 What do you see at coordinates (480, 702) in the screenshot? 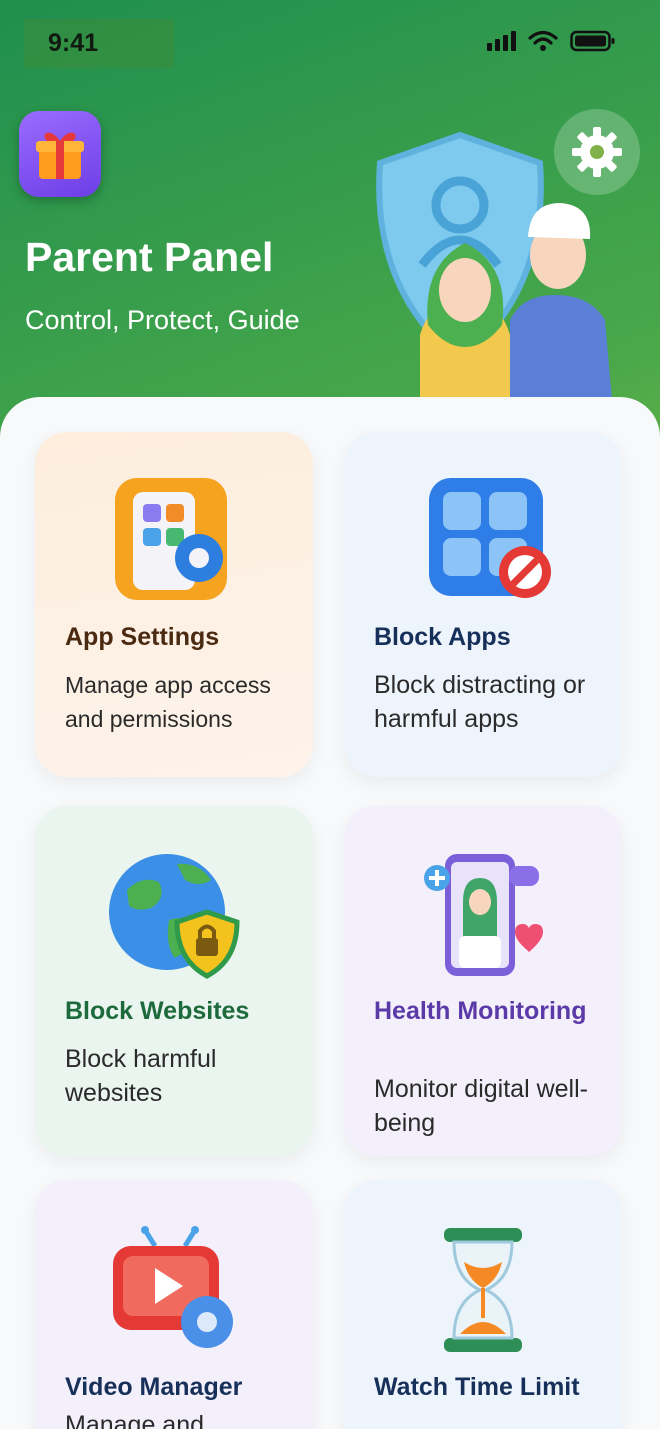
I see `card-description: Block distracting or harmful apps` at bounding box center [480, 702].